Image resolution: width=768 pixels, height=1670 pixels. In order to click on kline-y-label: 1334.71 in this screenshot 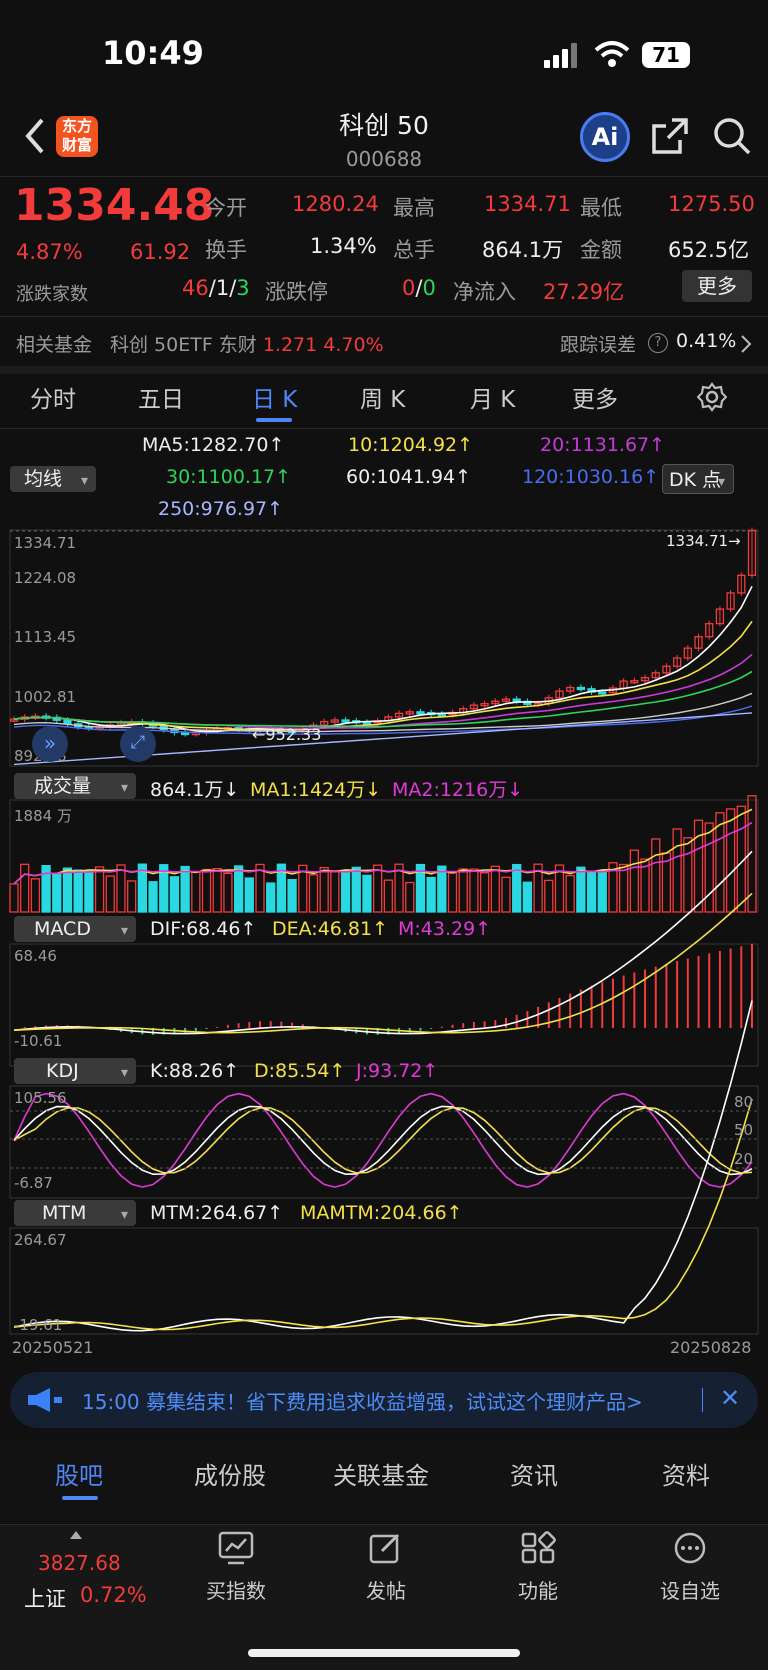, I will do `click(45, 543)`.